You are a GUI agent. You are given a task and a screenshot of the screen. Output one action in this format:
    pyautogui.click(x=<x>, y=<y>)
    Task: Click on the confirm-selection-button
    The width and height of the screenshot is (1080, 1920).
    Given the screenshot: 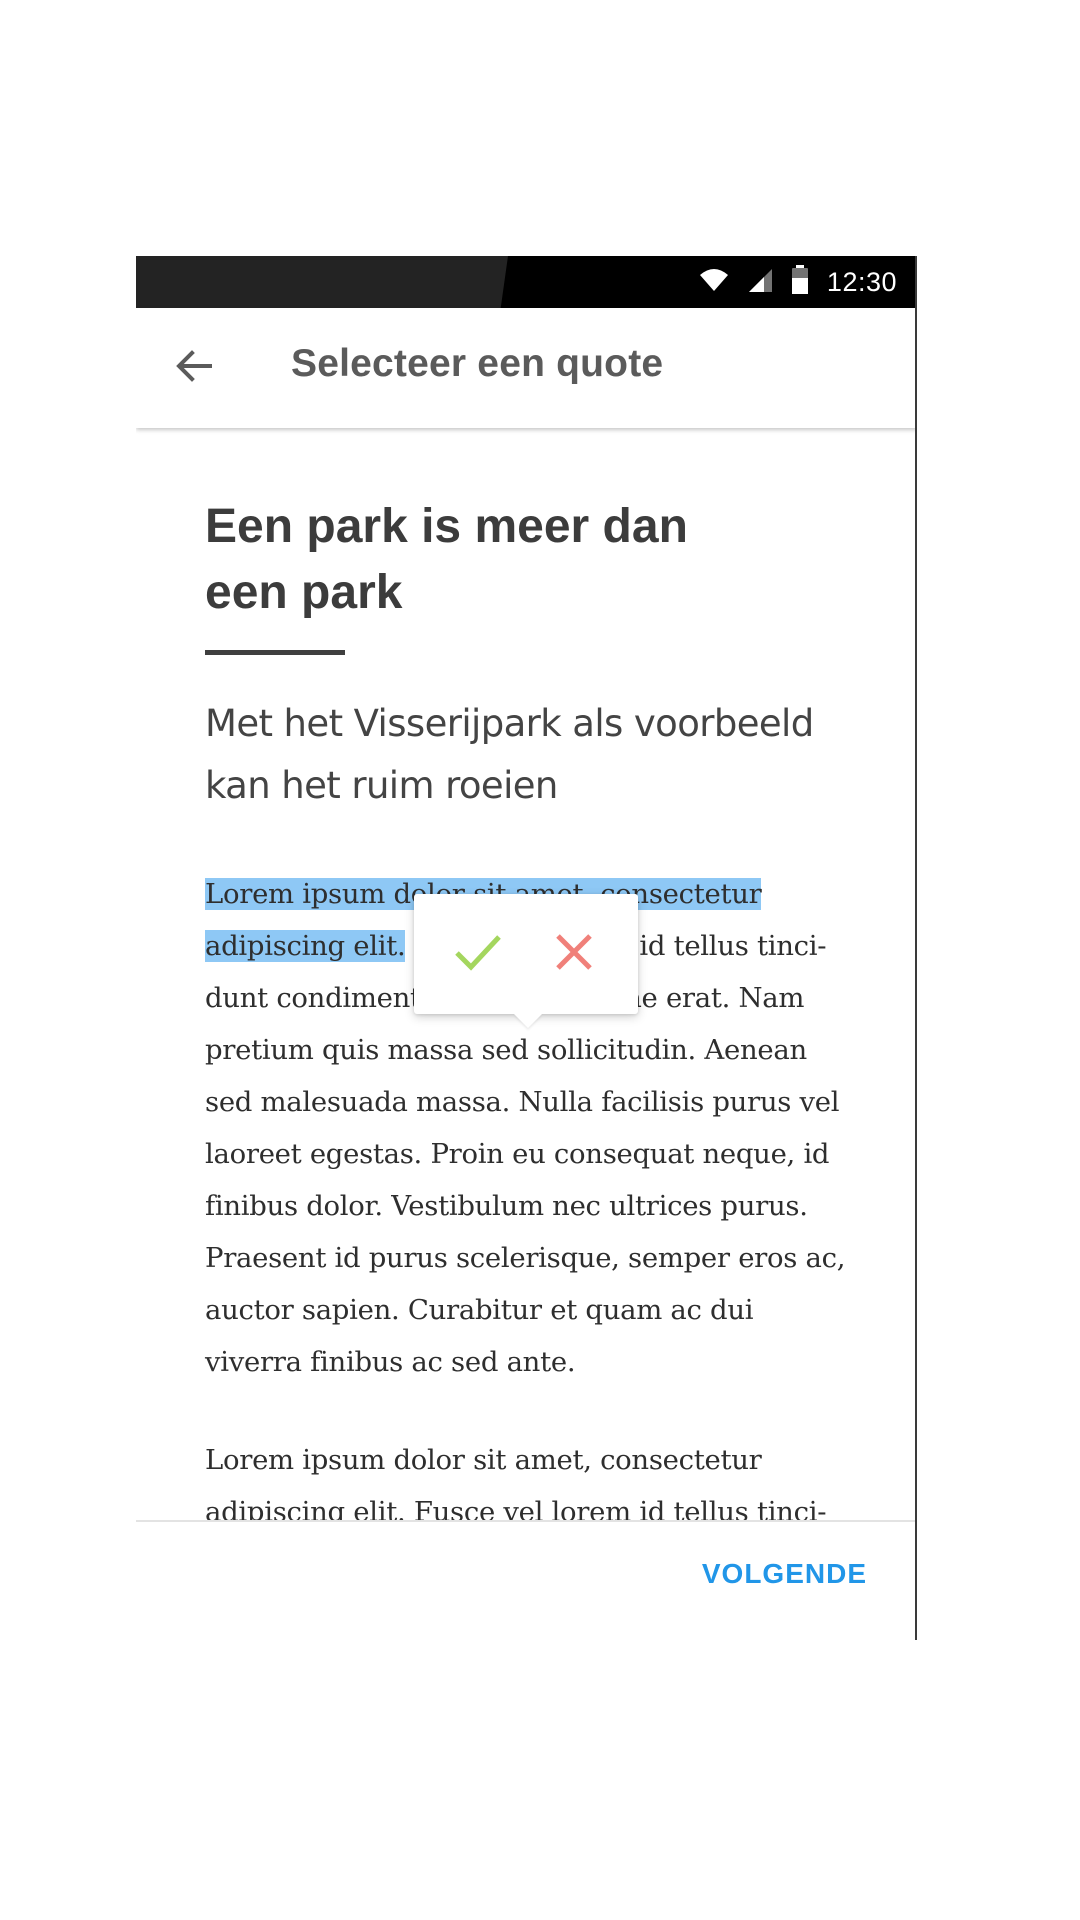 What is the action you would take?
    pyautogui.click(x=478, y=954)
    